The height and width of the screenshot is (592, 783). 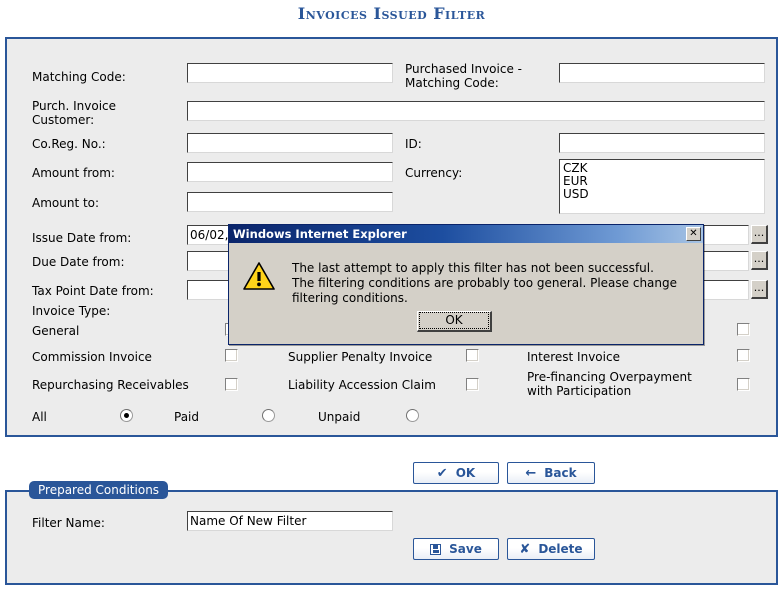 What do you see at coordinates (187, 417) in the screenshot?
I see `label-payment-status-paid: Paid` at bounding box center [187, 417].